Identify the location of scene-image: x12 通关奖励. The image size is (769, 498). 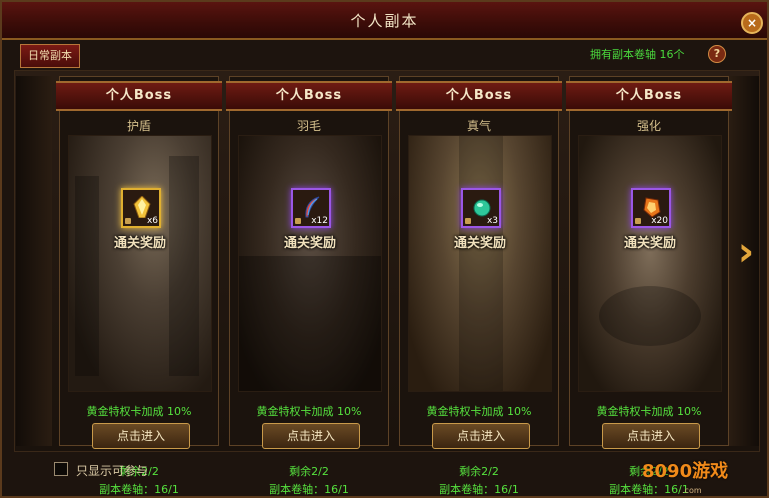
(310, 263).